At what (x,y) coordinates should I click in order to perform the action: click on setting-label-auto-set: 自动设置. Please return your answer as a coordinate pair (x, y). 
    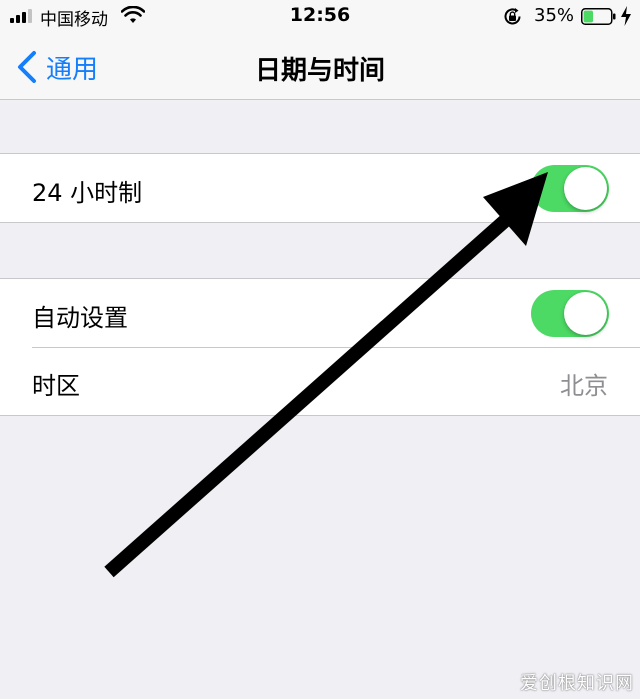
    Looking at the image, I should click on (80, 318).